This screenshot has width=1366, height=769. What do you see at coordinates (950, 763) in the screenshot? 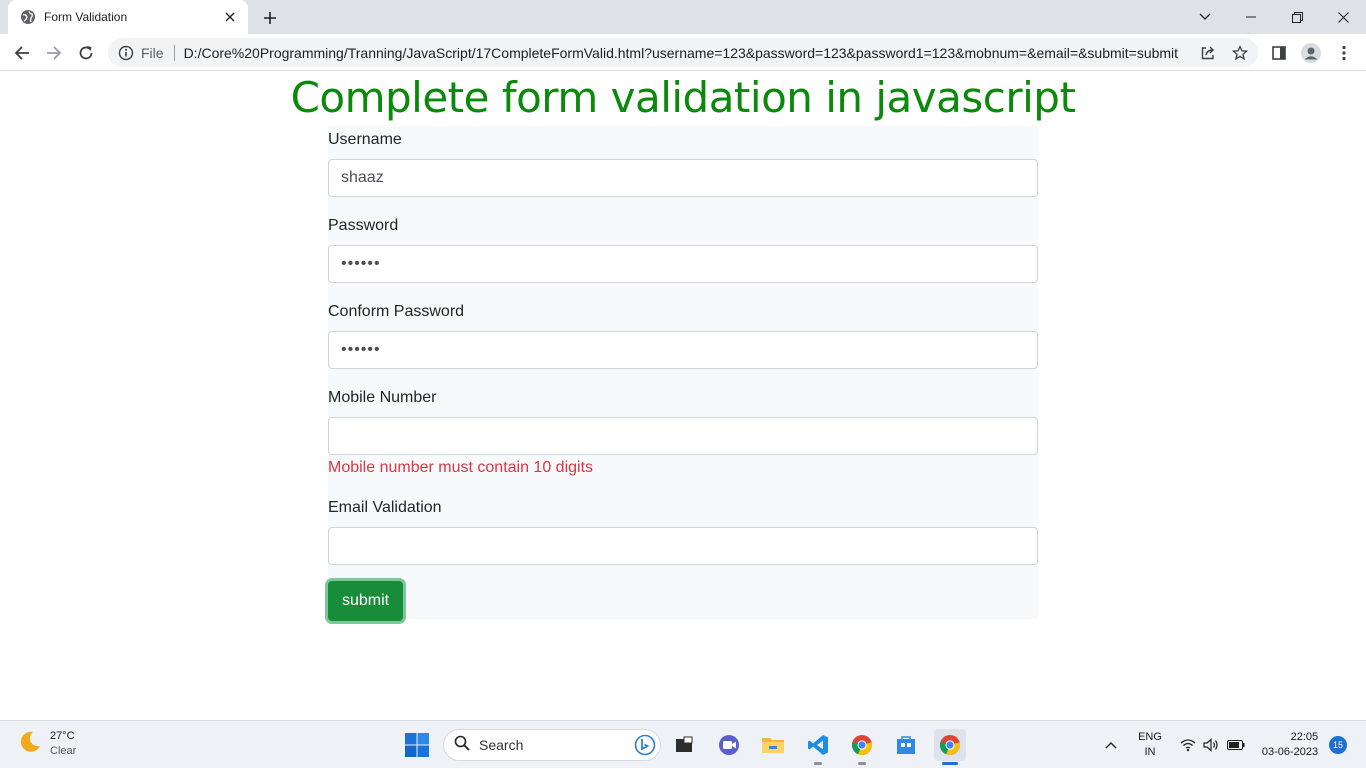
I see `active-indicator` at bounding box center [950, 763].